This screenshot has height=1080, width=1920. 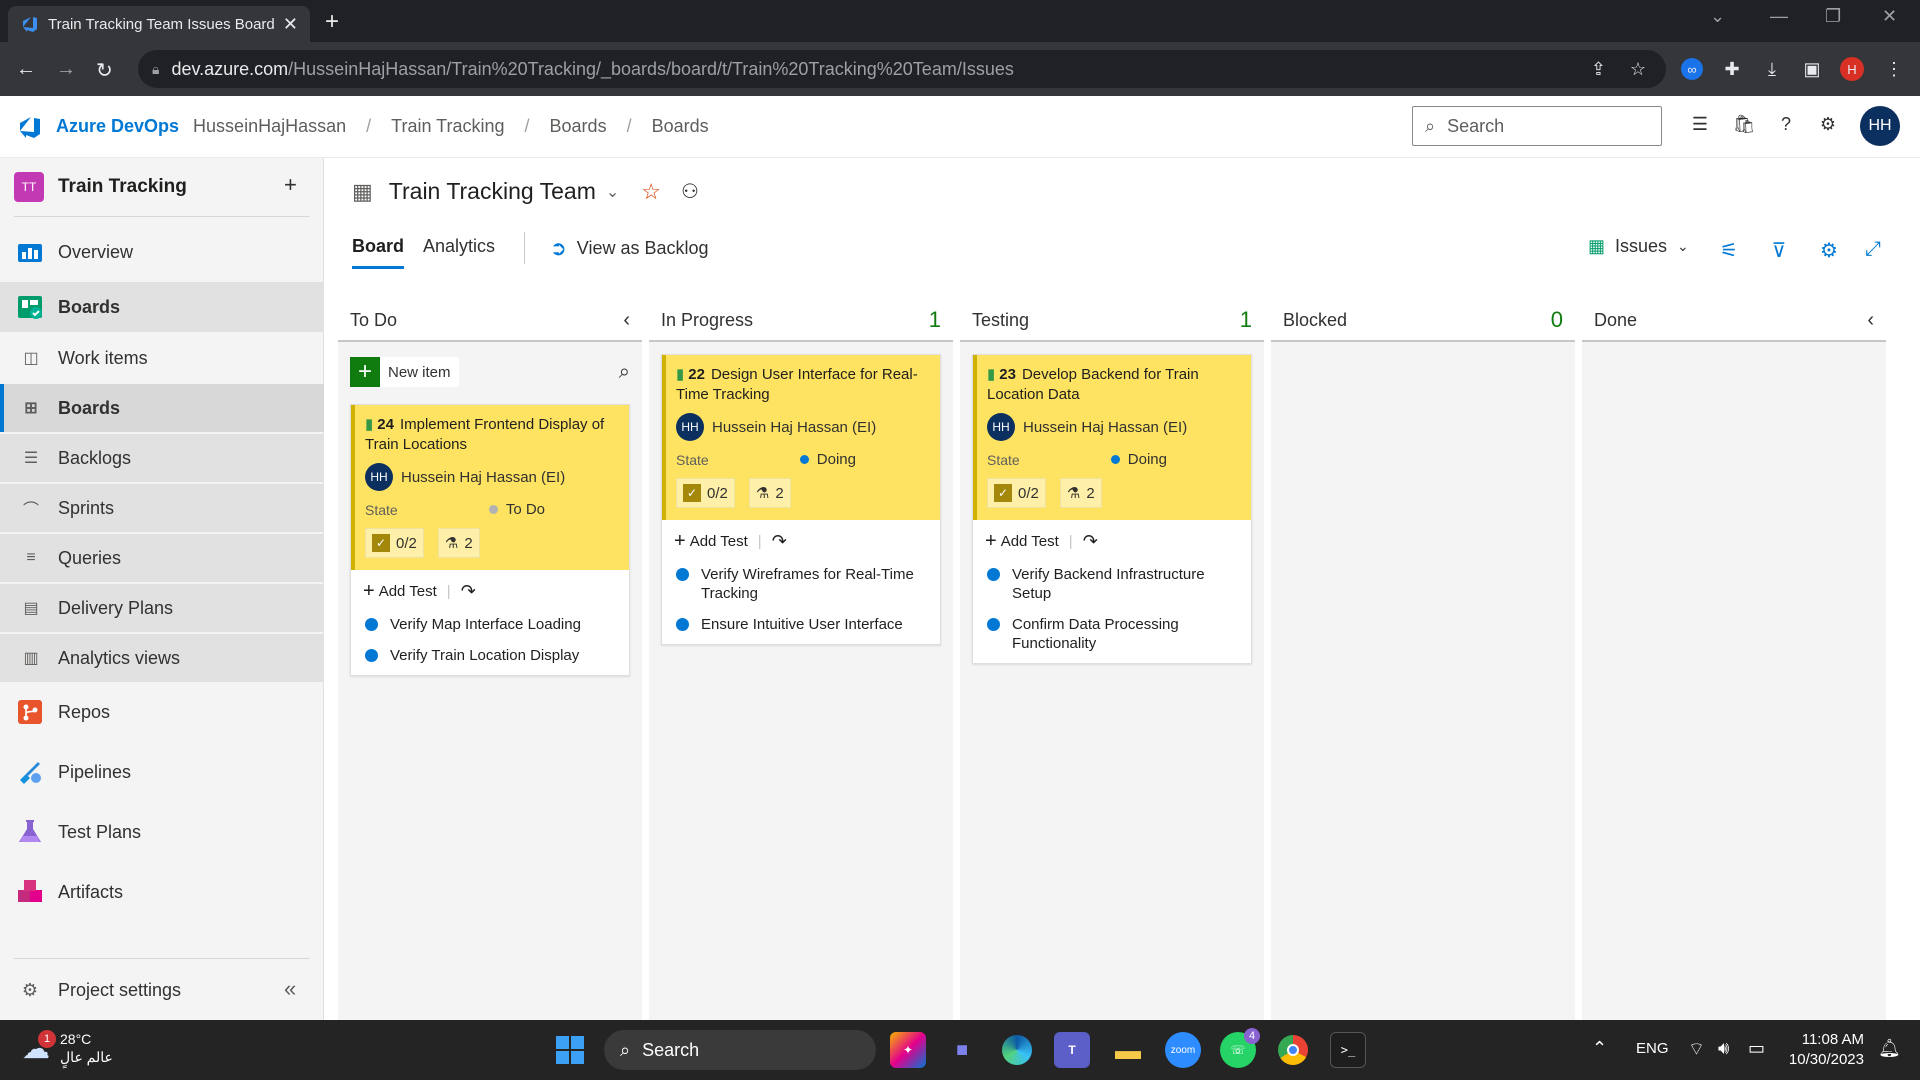 I want to click on tab-board: Board, so click(x=378, y=252).